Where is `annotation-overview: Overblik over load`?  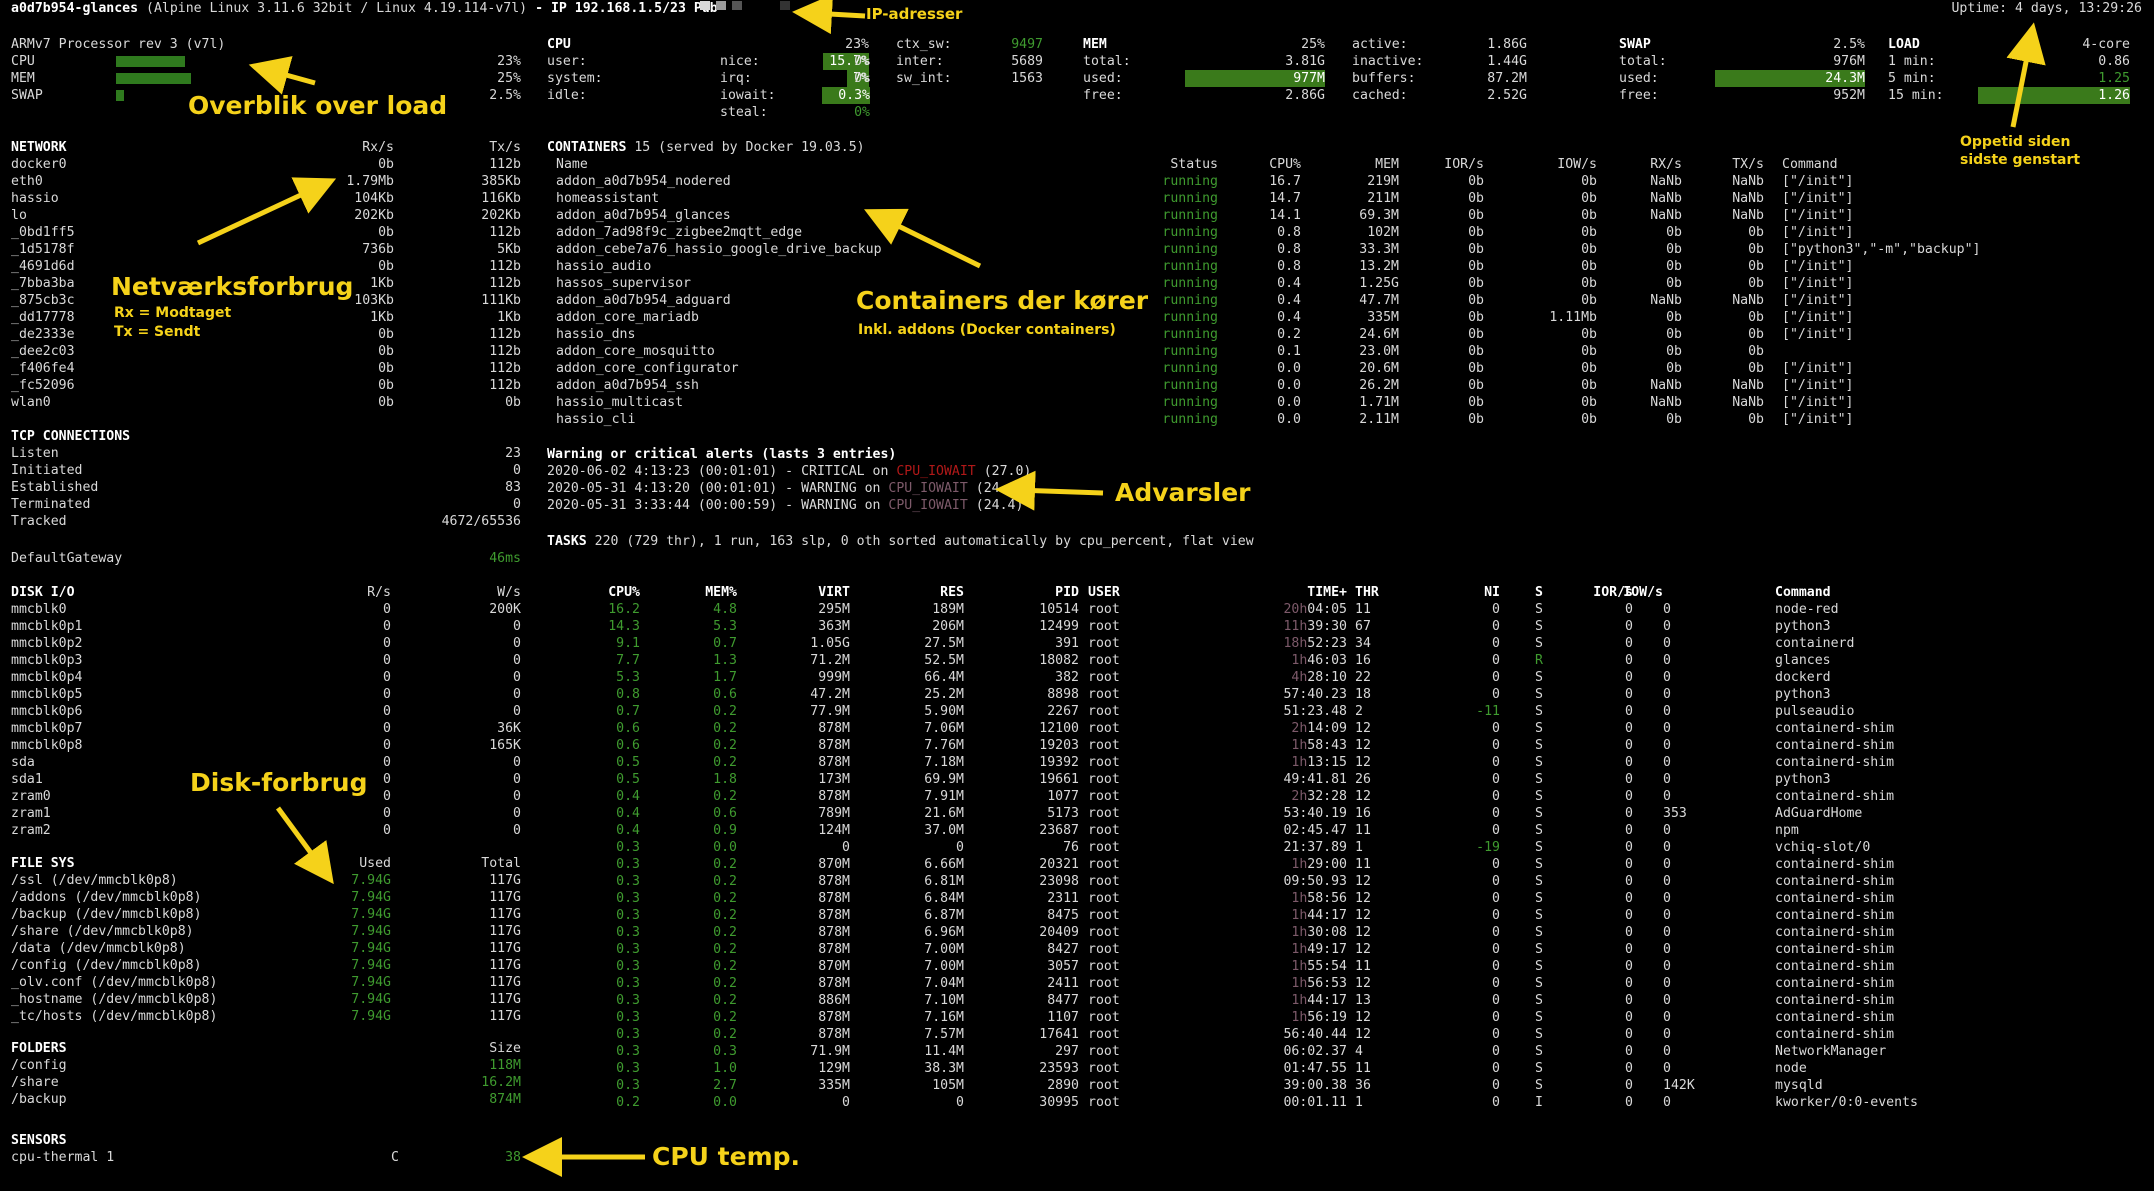
annotation-overview: Overblik over load is located at coordinates (318, 105).